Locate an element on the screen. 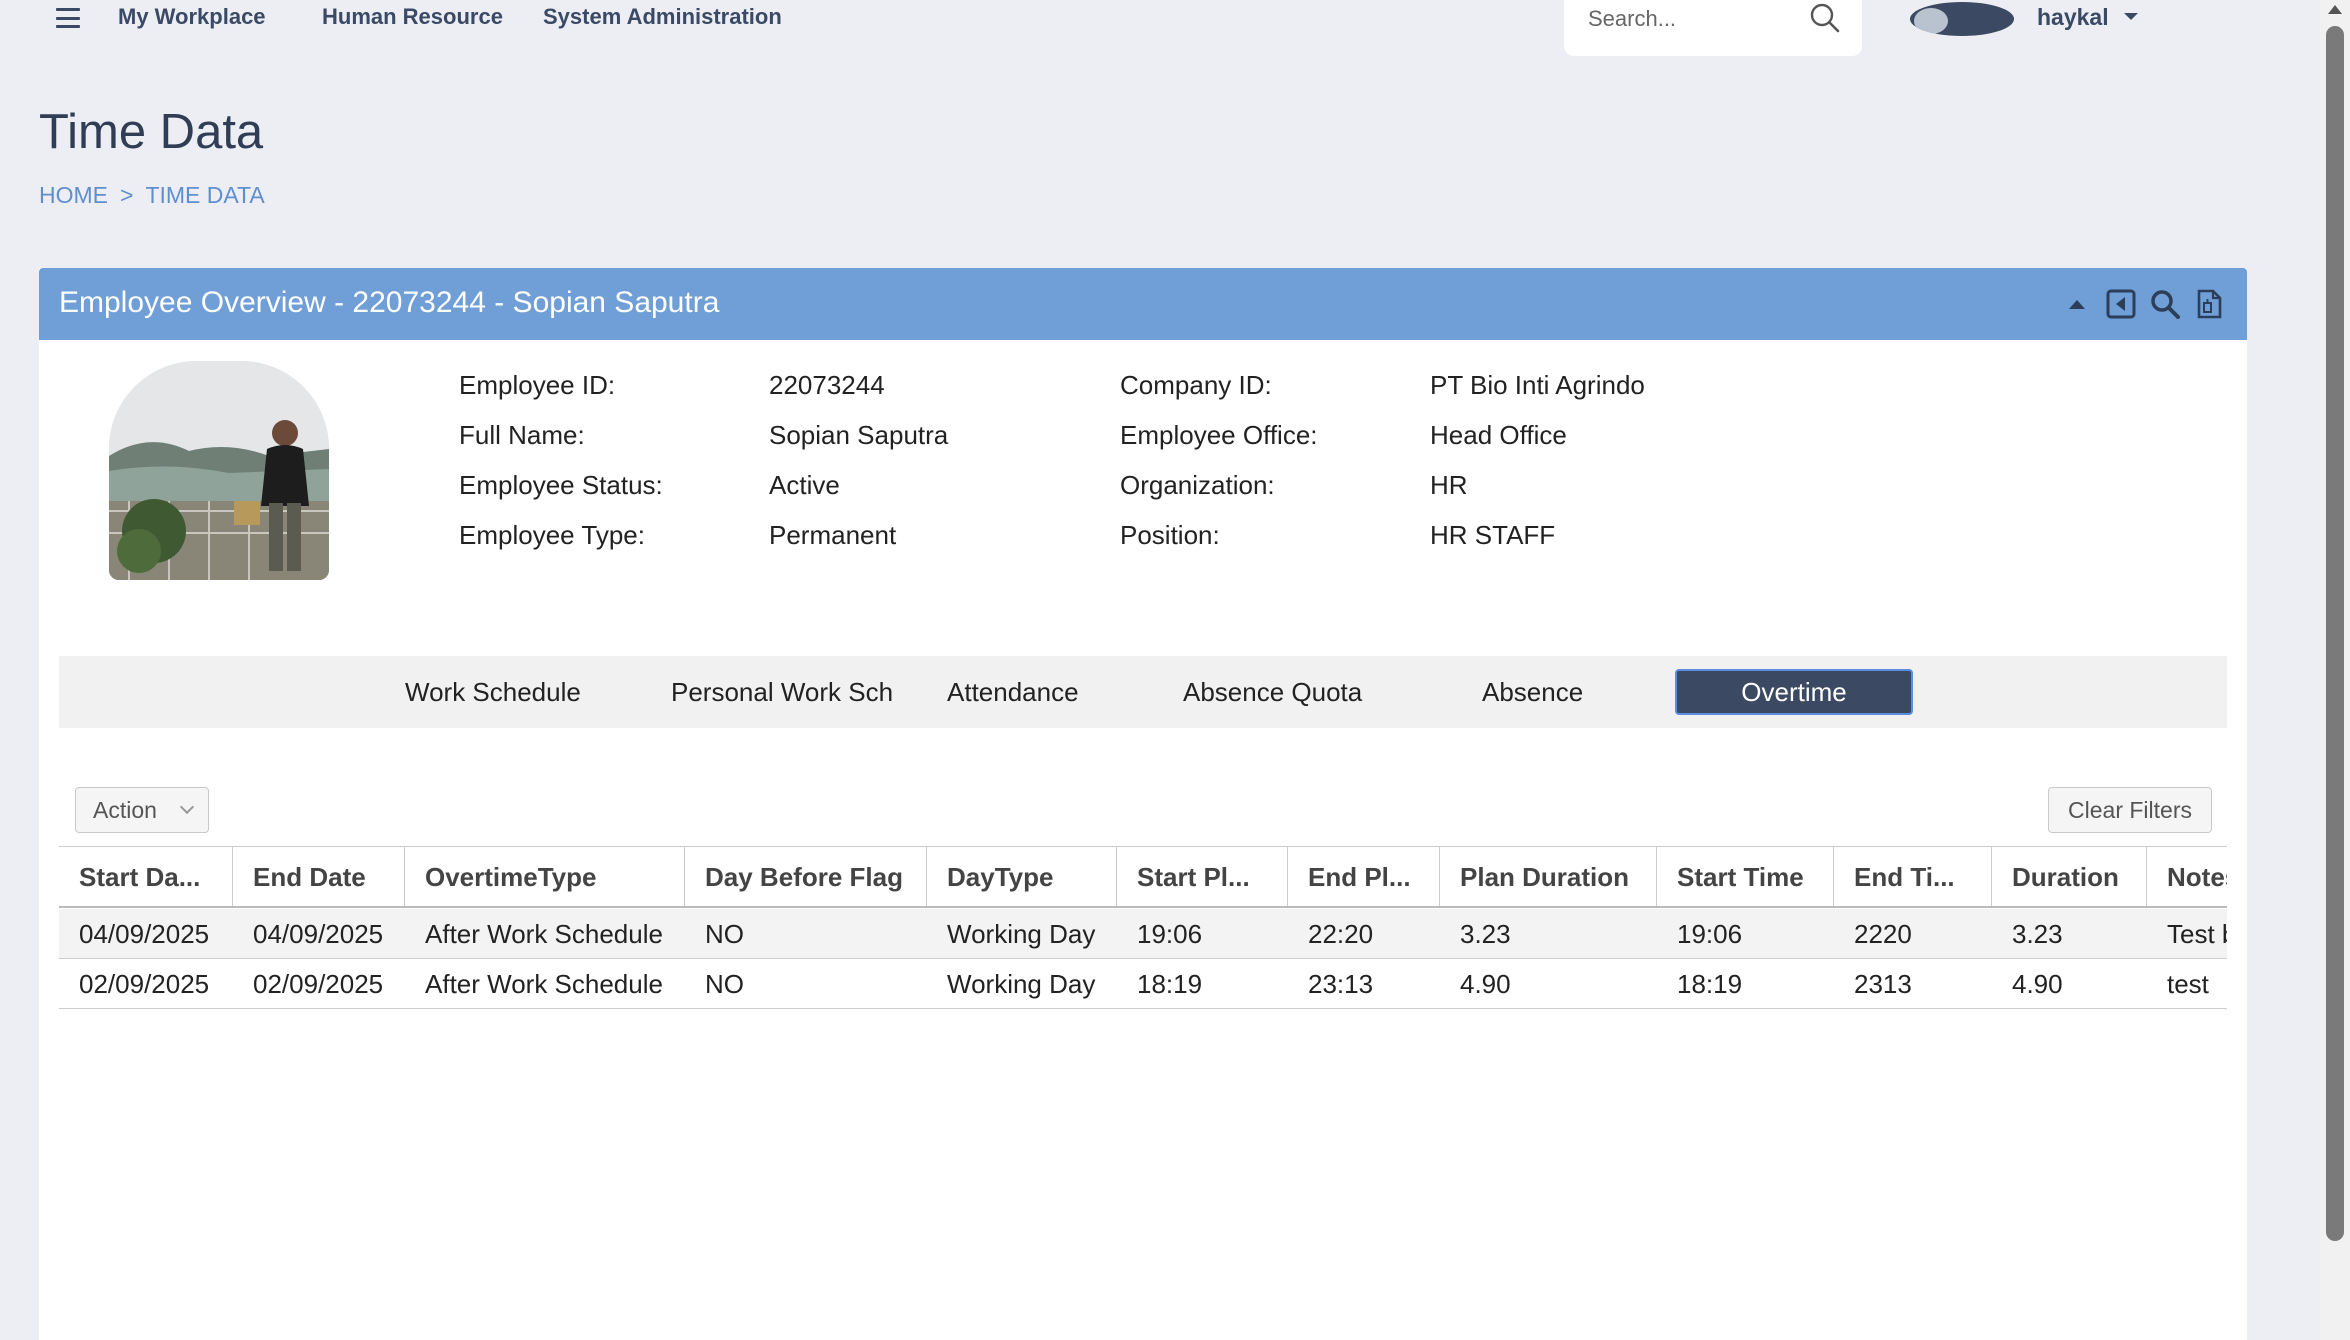 The height and width of the screenshot is (1340, 2350). employee-photo-illustration is located at coordinates (219, 470).